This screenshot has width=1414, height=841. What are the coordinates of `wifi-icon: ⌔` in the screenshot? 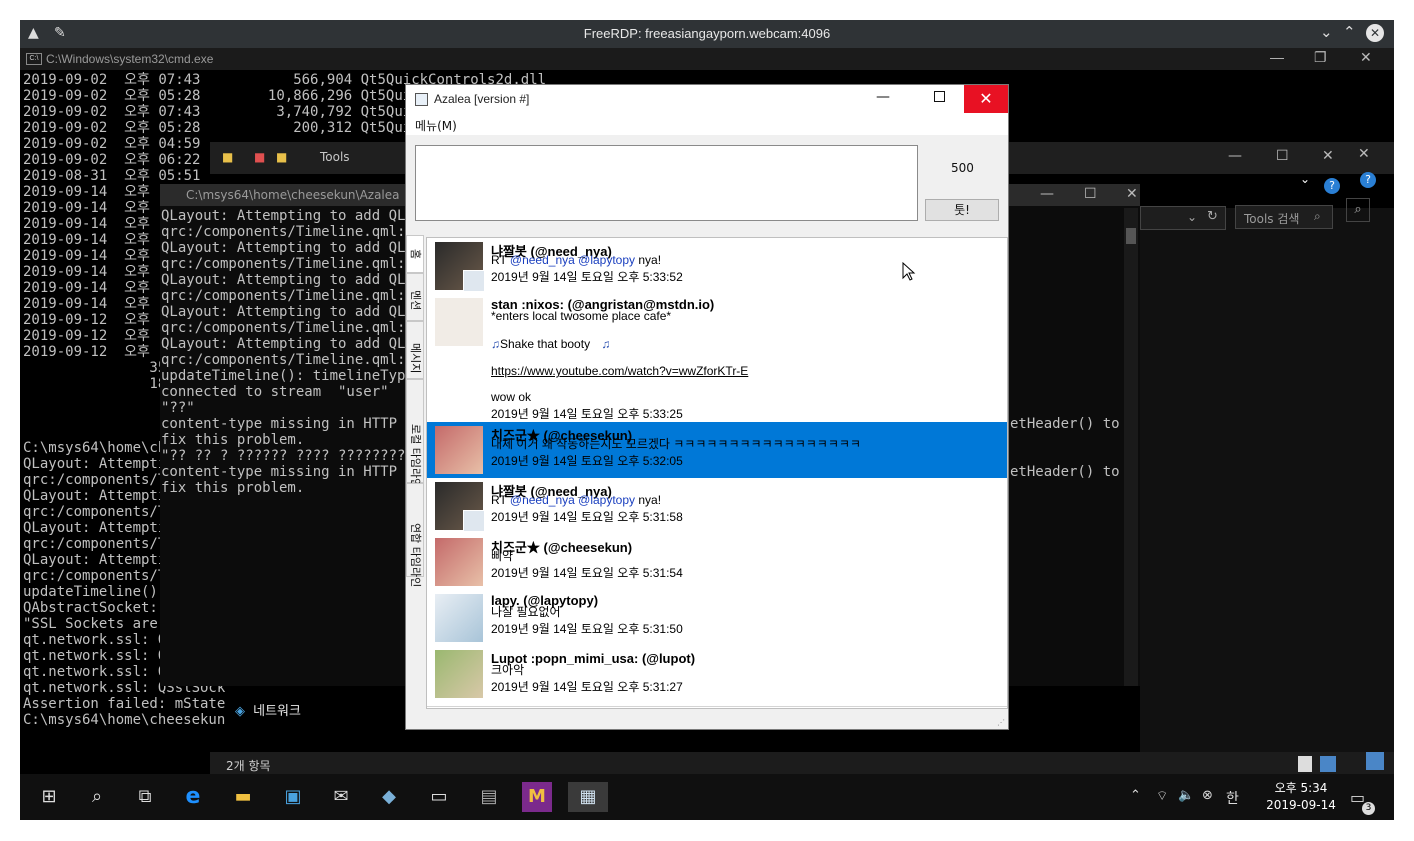 It's located at (1162, 796).